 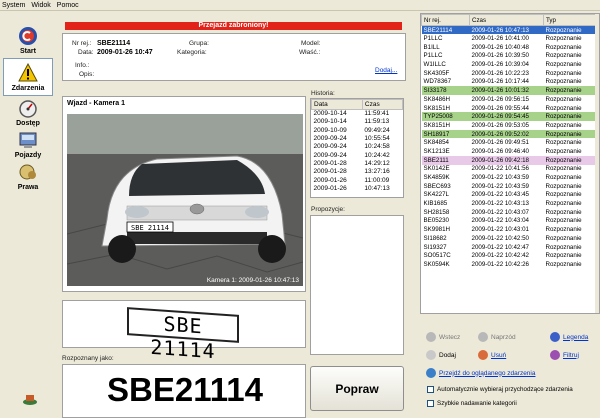 I want to click on table-row: SI33178 2009-01-26 10:01:32 Rozpoznanie, so click(x=509, y=90).